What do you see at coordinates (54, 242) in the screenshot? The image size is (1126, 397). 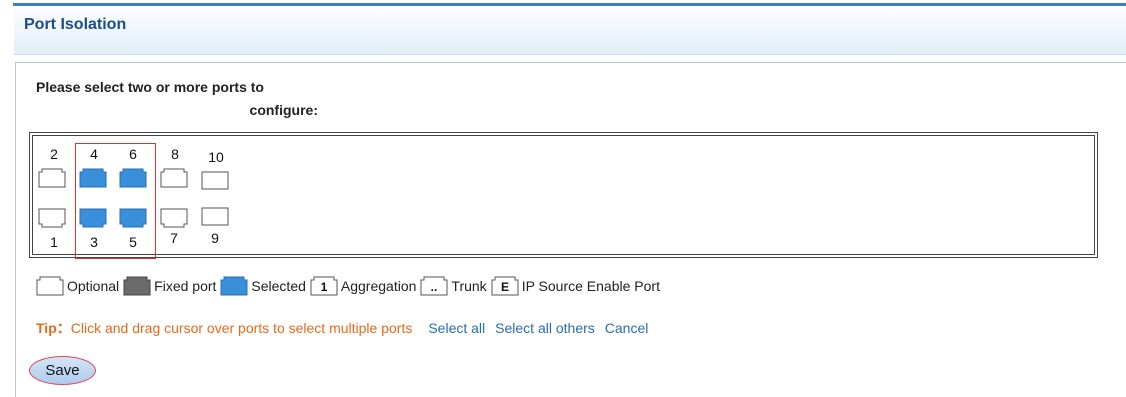 I see `port-label-1: 1` at bounding box center [54, 242].